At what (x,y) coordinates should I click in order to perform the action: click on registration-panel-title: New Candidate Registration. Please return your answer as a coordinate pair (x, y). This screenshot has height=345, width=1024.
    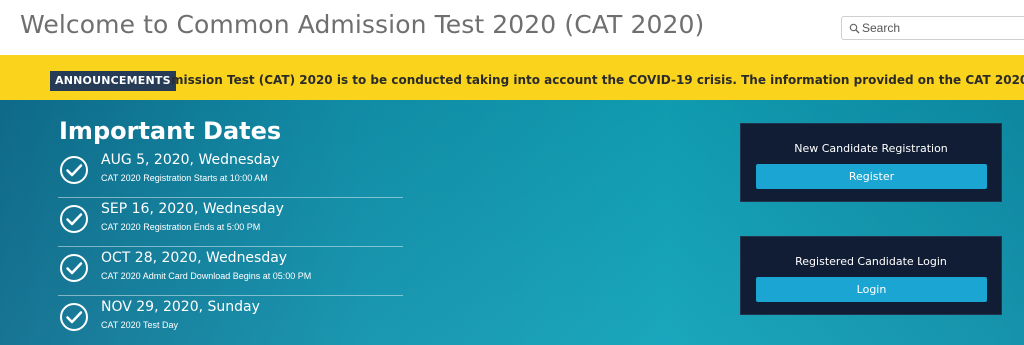
    Looking at the image, I should click on (871, 148).